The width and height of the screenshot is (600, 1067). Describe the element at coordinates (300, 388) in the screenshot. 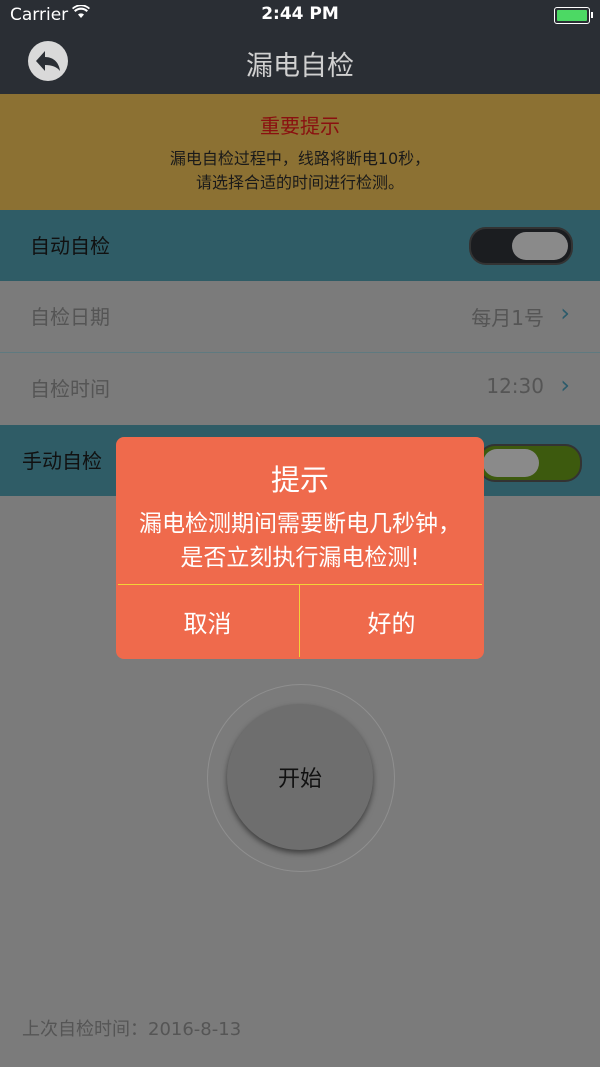

I see `check-time-row: 自检时间 12:30 ›` at that location.